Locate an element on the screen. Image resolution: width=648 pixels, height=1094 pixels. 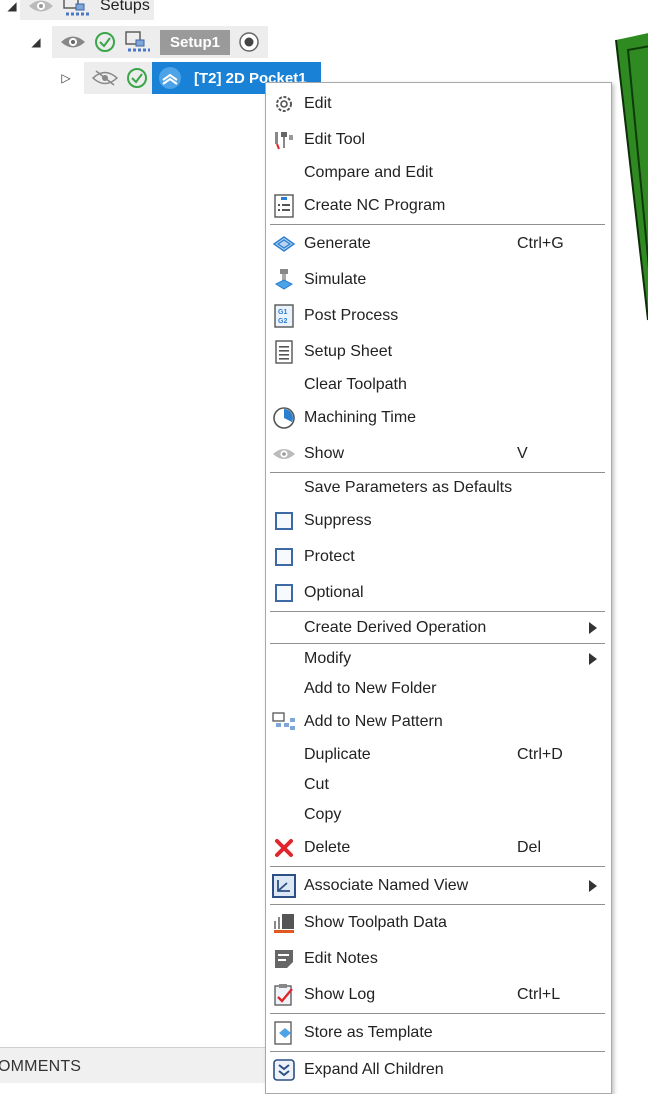
menu-item-show-toolpath-data: Show Toolpath Data is located at coordinates (438, 923).